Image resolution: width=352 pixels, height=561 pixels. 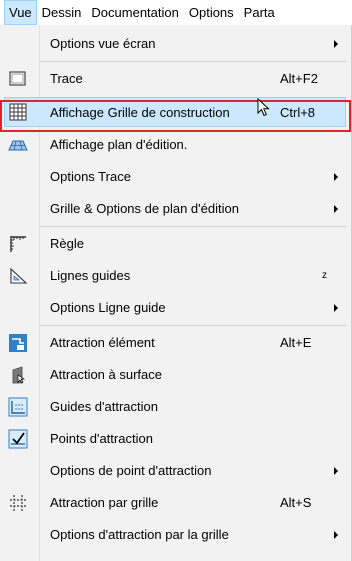 I want to click on shortcut-text: Alt+E, so click(x=296, y=342).